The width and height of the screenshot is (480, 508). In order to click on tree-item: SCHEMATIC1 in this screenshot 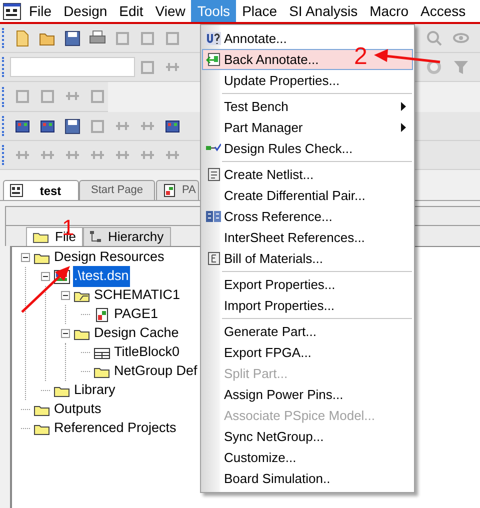, I will do `click(137, 295)`.